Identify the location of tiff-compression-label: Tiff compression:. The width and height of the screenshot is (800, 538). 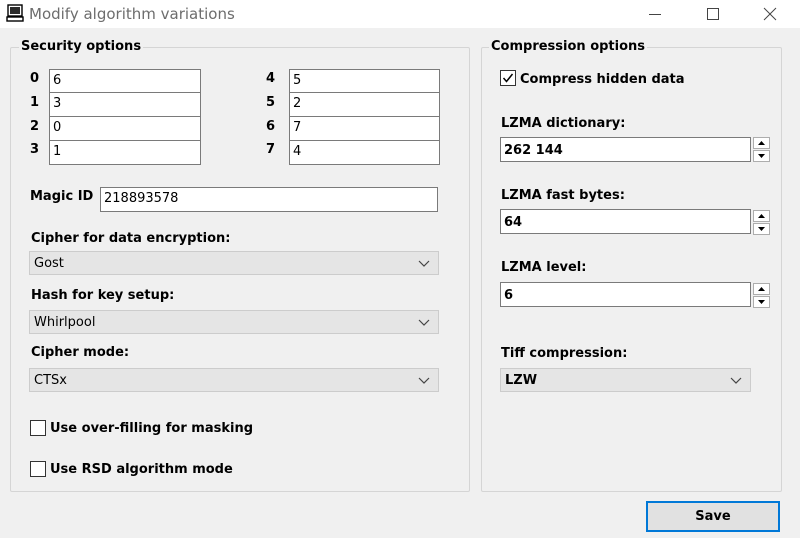
(564, 353).